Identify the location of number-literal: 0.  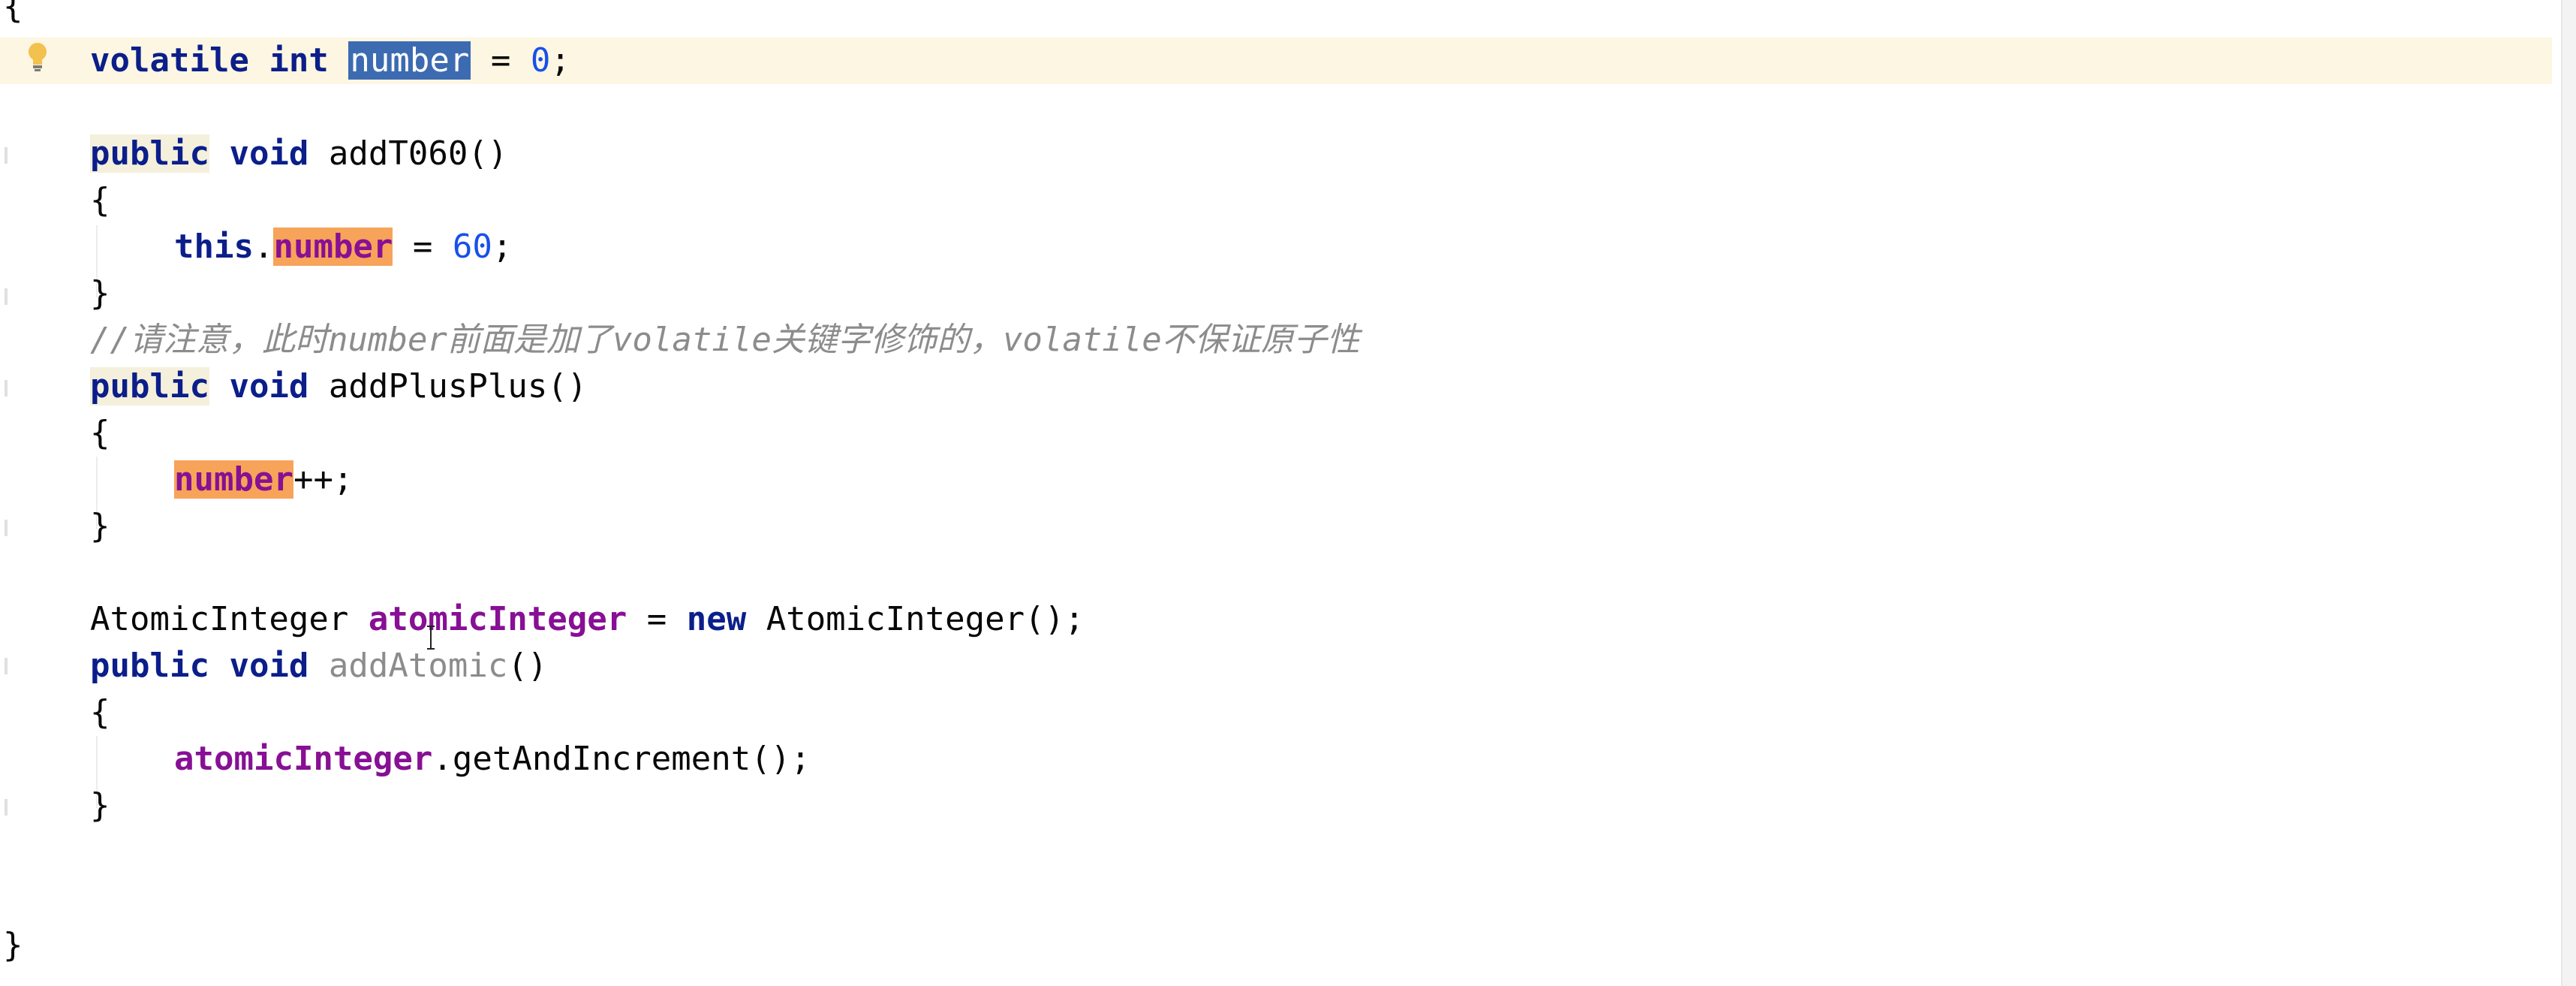
(540, 60).